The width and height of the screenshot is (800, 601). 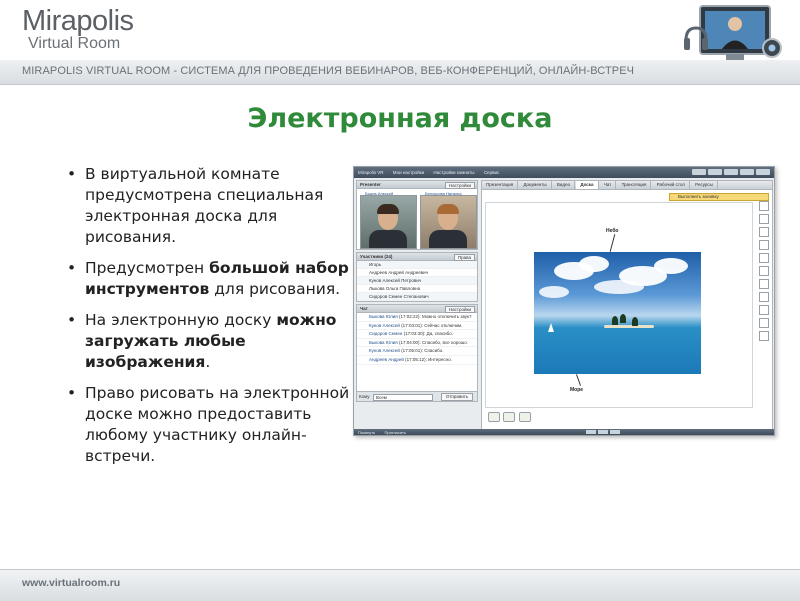 What do you see at coordinates (147, 268) in the screenshot?
I see `bullet-text: Предусмотрен` at bounding box center [147, 268].